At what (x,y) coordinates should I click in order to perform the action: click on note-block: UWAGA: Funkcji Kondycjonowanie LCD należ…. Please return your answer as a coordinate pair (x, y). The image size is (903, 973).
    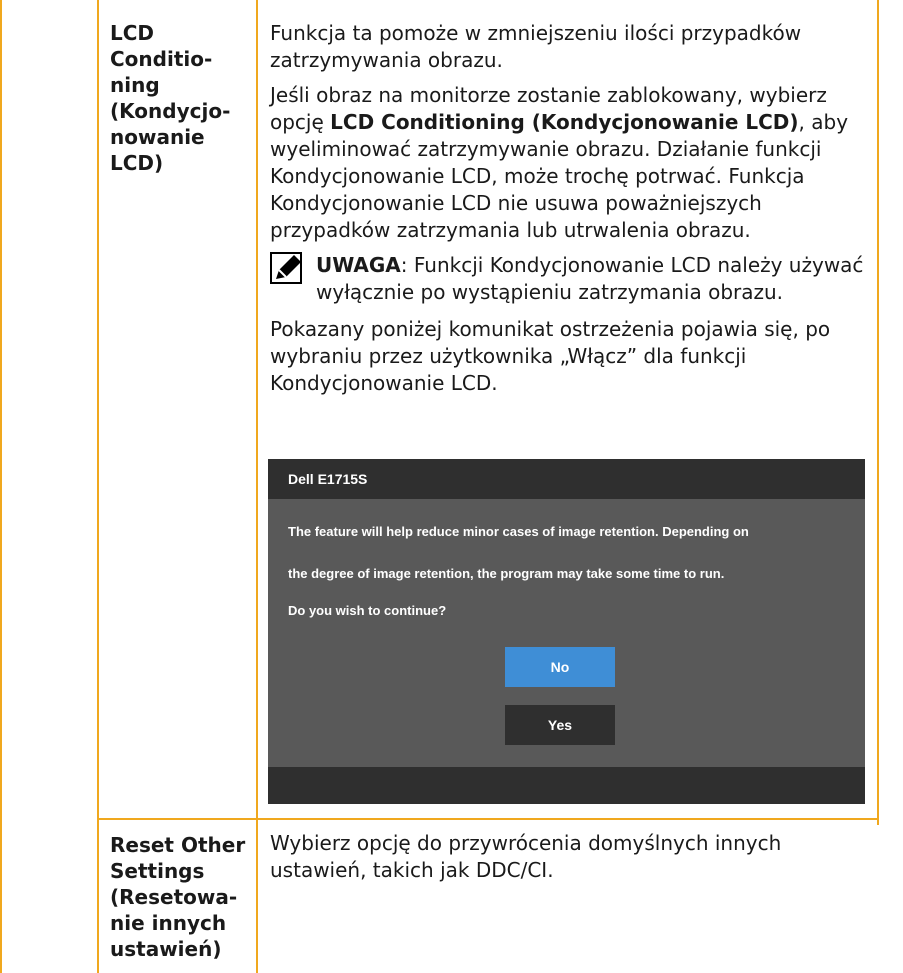
    Looking at the image, I should click on (575, 279).